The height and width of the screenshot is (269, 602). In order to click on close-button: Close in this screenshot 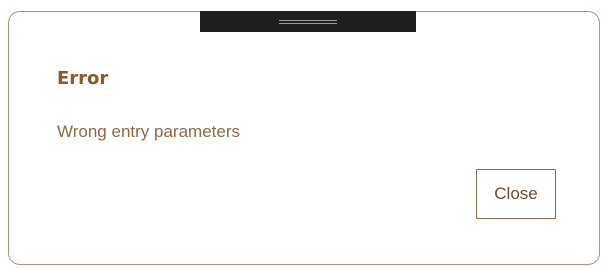, I will do `click(516, 194)`.